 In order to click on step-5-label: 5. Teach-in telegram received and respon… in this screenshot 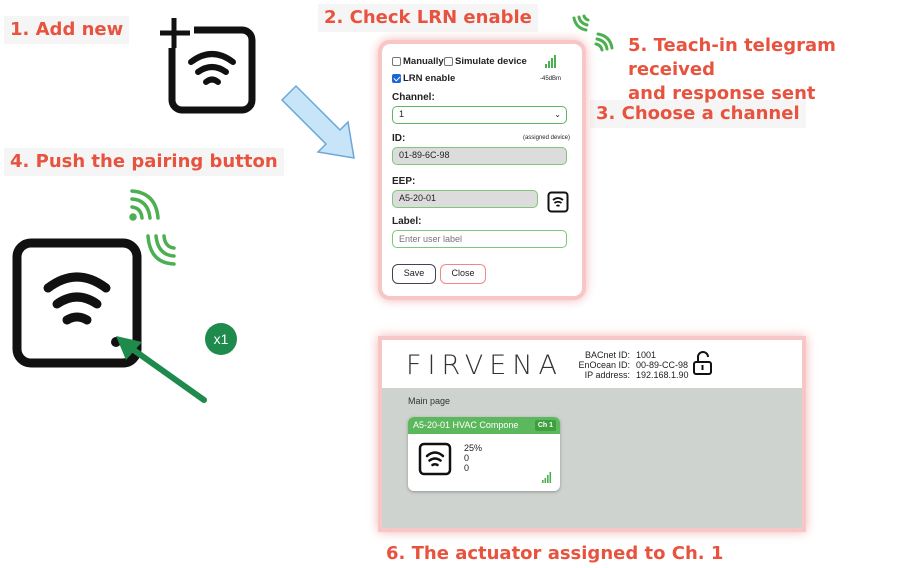, I will do `click(732, 69)`.